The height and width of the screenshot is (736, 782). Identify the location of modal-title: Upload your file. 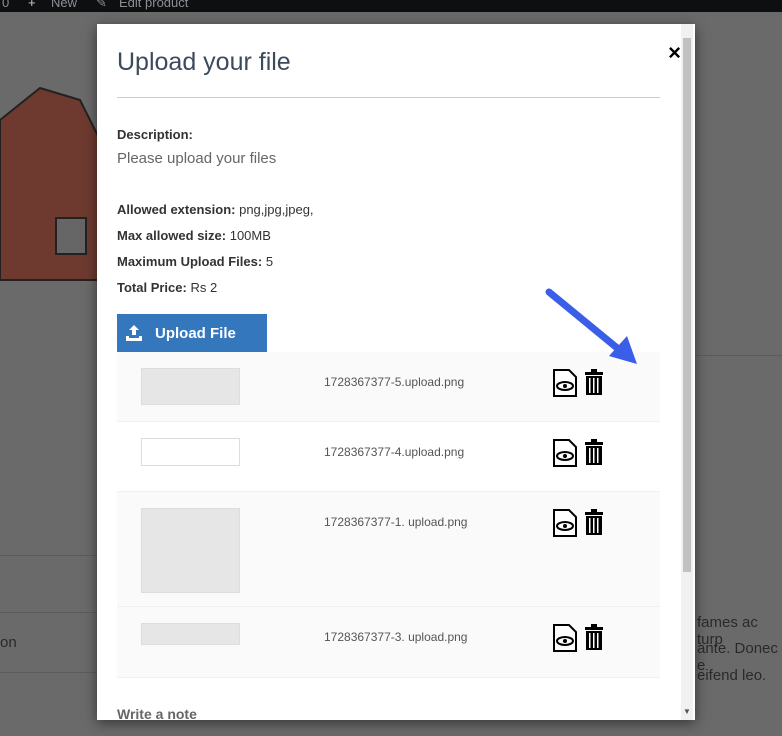
(204, 62).